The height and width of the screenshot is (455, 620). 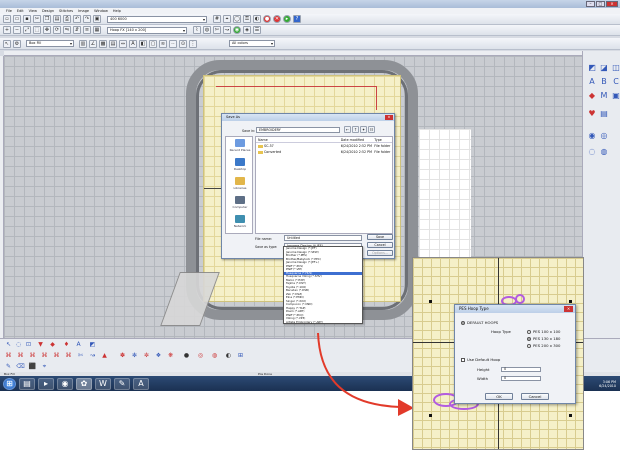 What do you see at coordinates (237, 19) in the screenshot?
I see `hoop-icon: ◯` at bounding box center [237, 19].